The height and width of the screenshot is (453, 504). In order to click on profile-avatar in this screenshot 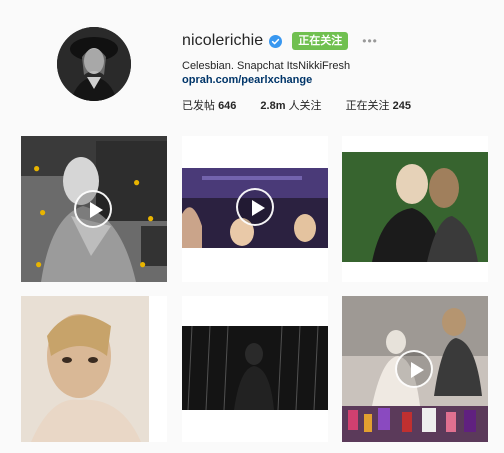, I will do `click(94, 64)`.